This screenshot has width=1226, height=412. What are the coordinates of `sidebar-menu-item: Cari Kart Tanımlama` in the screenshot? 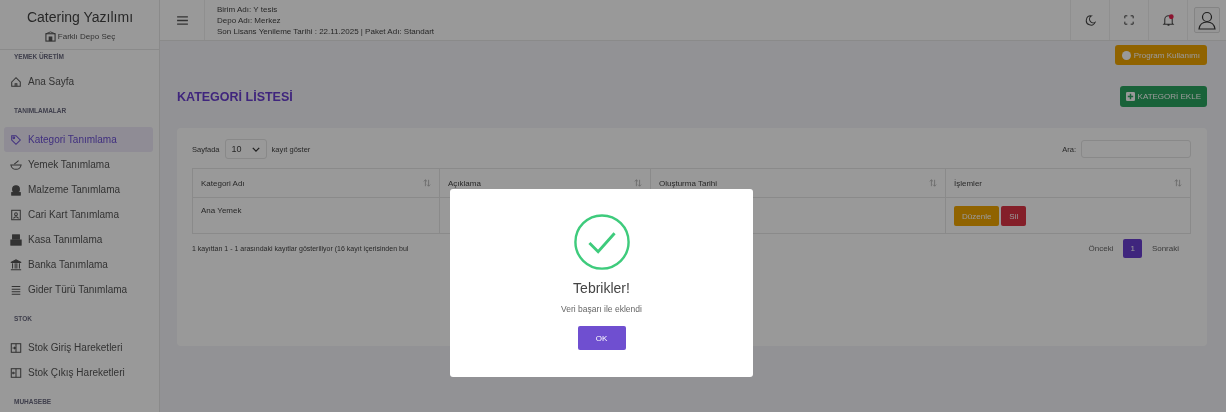 It's located at (78, 214).